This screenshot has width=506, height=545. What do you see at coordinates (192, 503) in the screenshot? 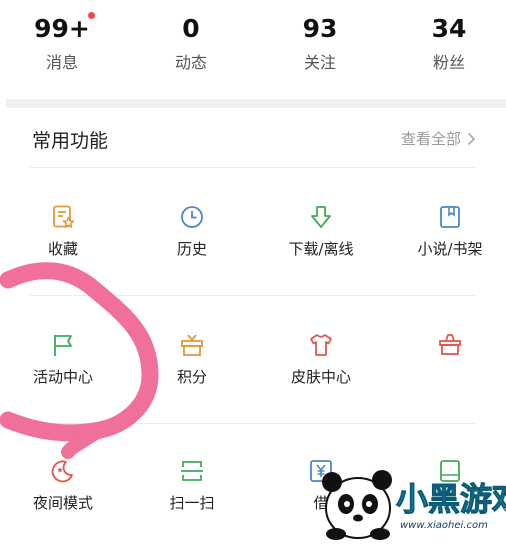
I see `scan-label: 扫一扫` at bounding box center [192, 503].